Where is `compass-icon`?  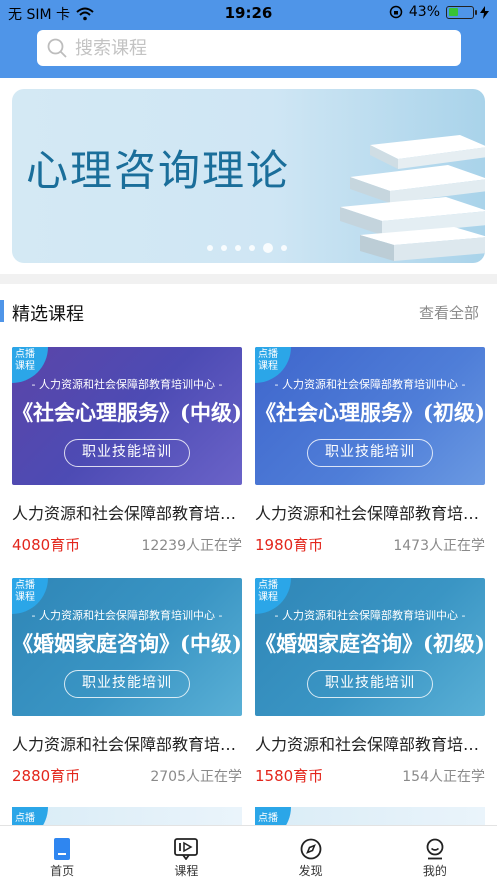
compass-icon is located at coordinates (311, 849).